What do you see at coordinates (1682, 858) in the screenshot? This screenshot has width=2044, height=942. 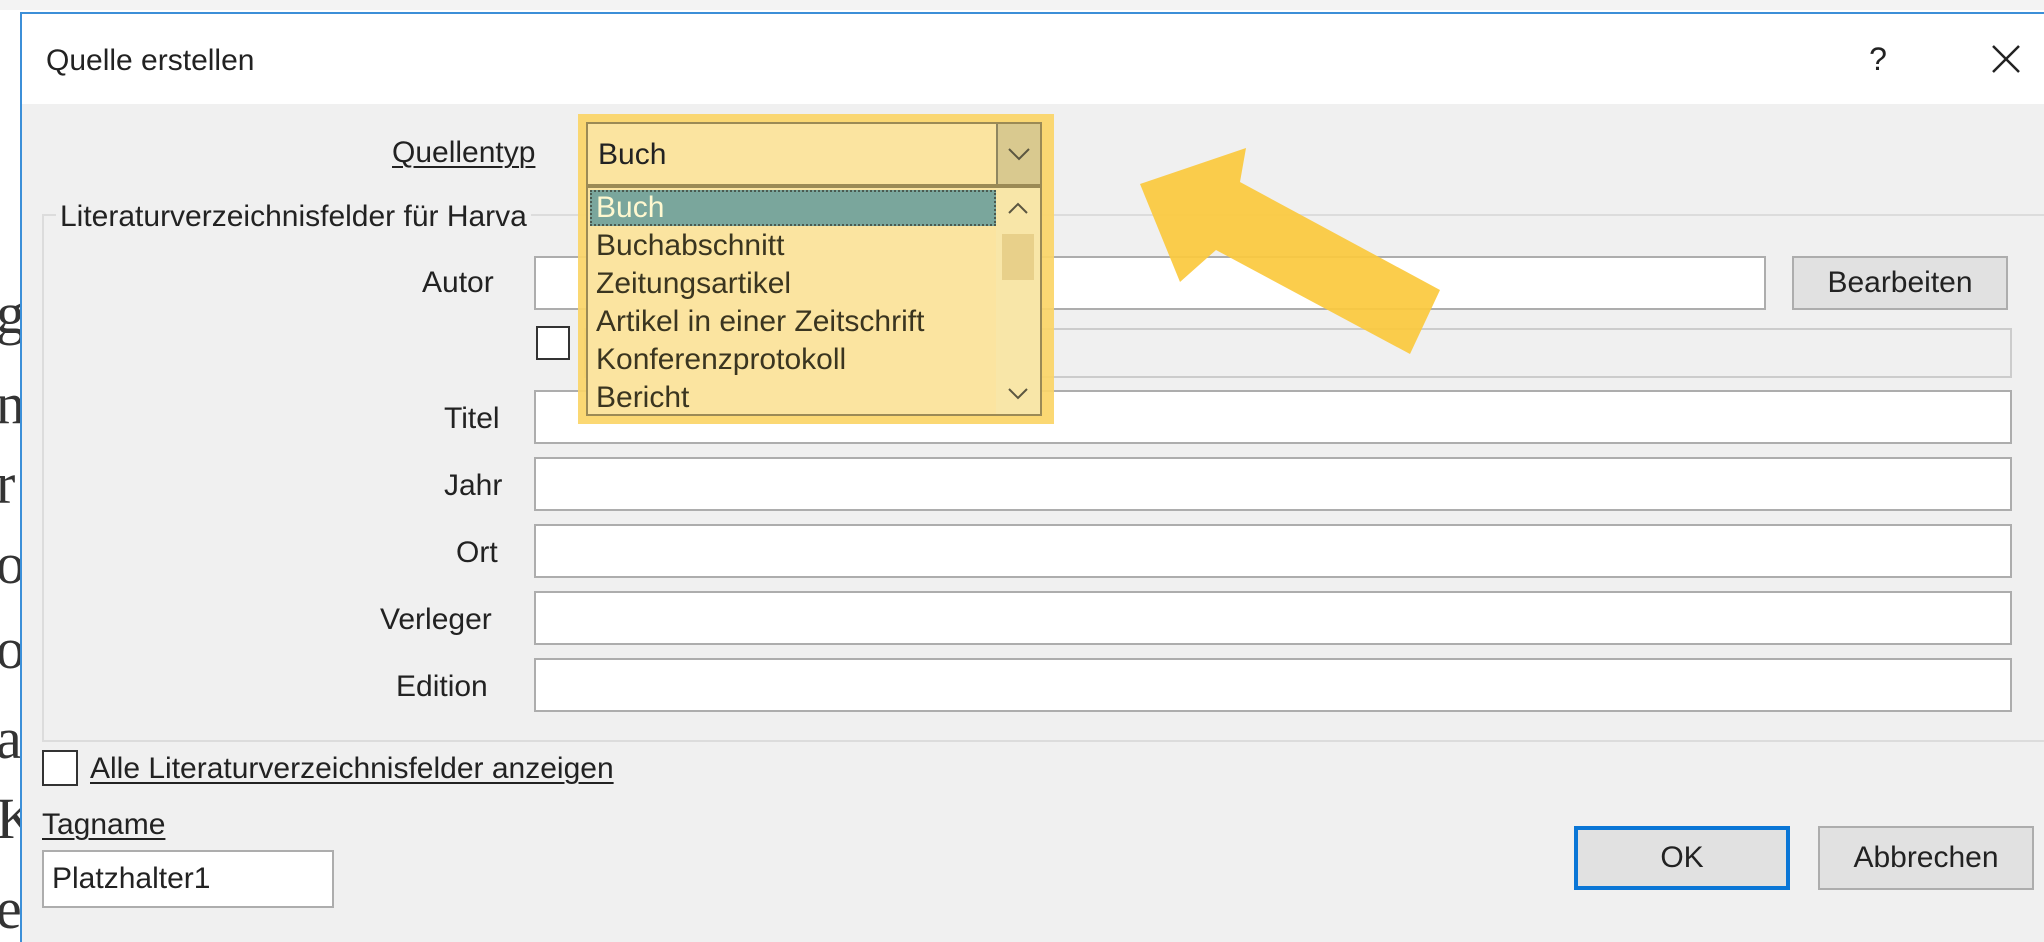 I see `ok-button: OK` at bounding box center [1682, 858].